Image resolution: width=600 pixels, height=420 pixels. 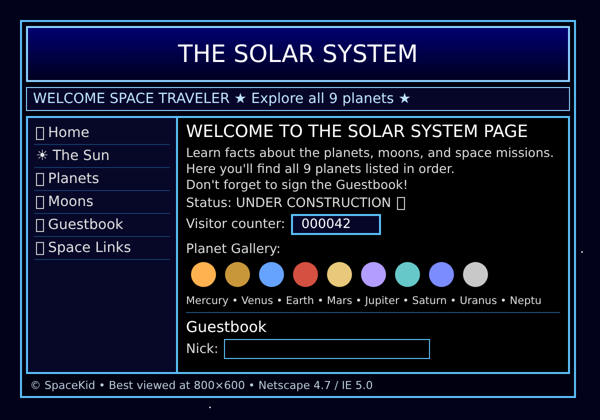 What do you see at coordinates (298, 99) in the screenshot?
I see `welcome-marquee: WELCOME SPACE TRAVELER ★ Explore all 9 planets ★` at bounding box center [298, 99].